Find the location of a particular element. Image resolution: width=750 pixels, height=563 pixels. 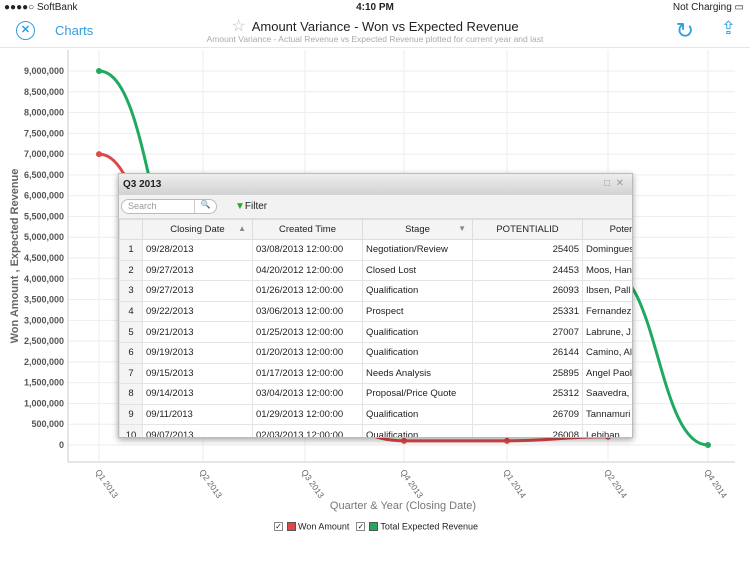

y-tick-label: 3,000,000 is located at coordinates (44, 320).